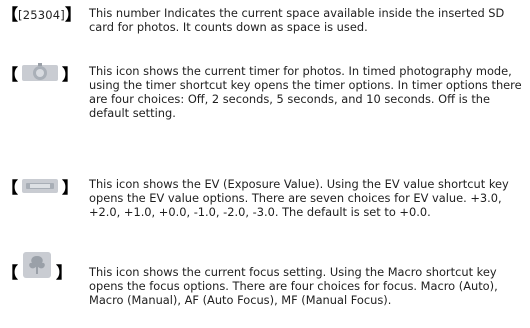  I want to click on timer-icon, so click(40, 75).